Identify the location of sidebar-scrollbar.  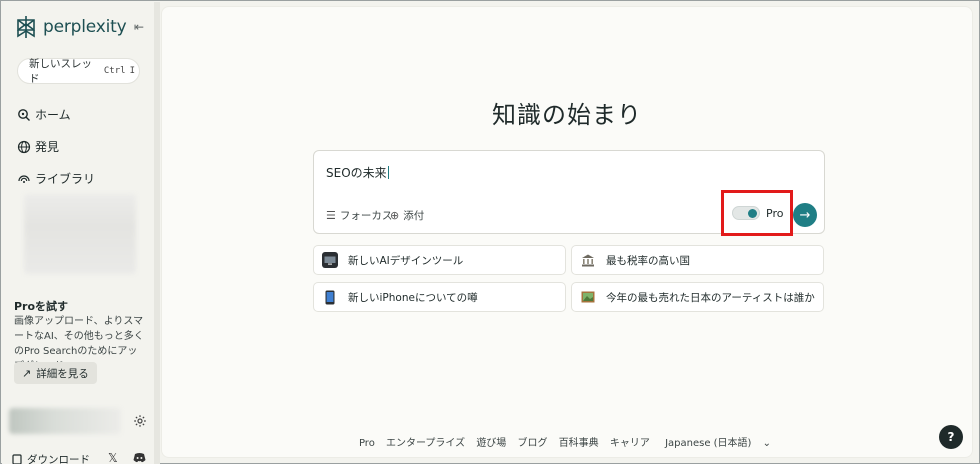
(157, 233).